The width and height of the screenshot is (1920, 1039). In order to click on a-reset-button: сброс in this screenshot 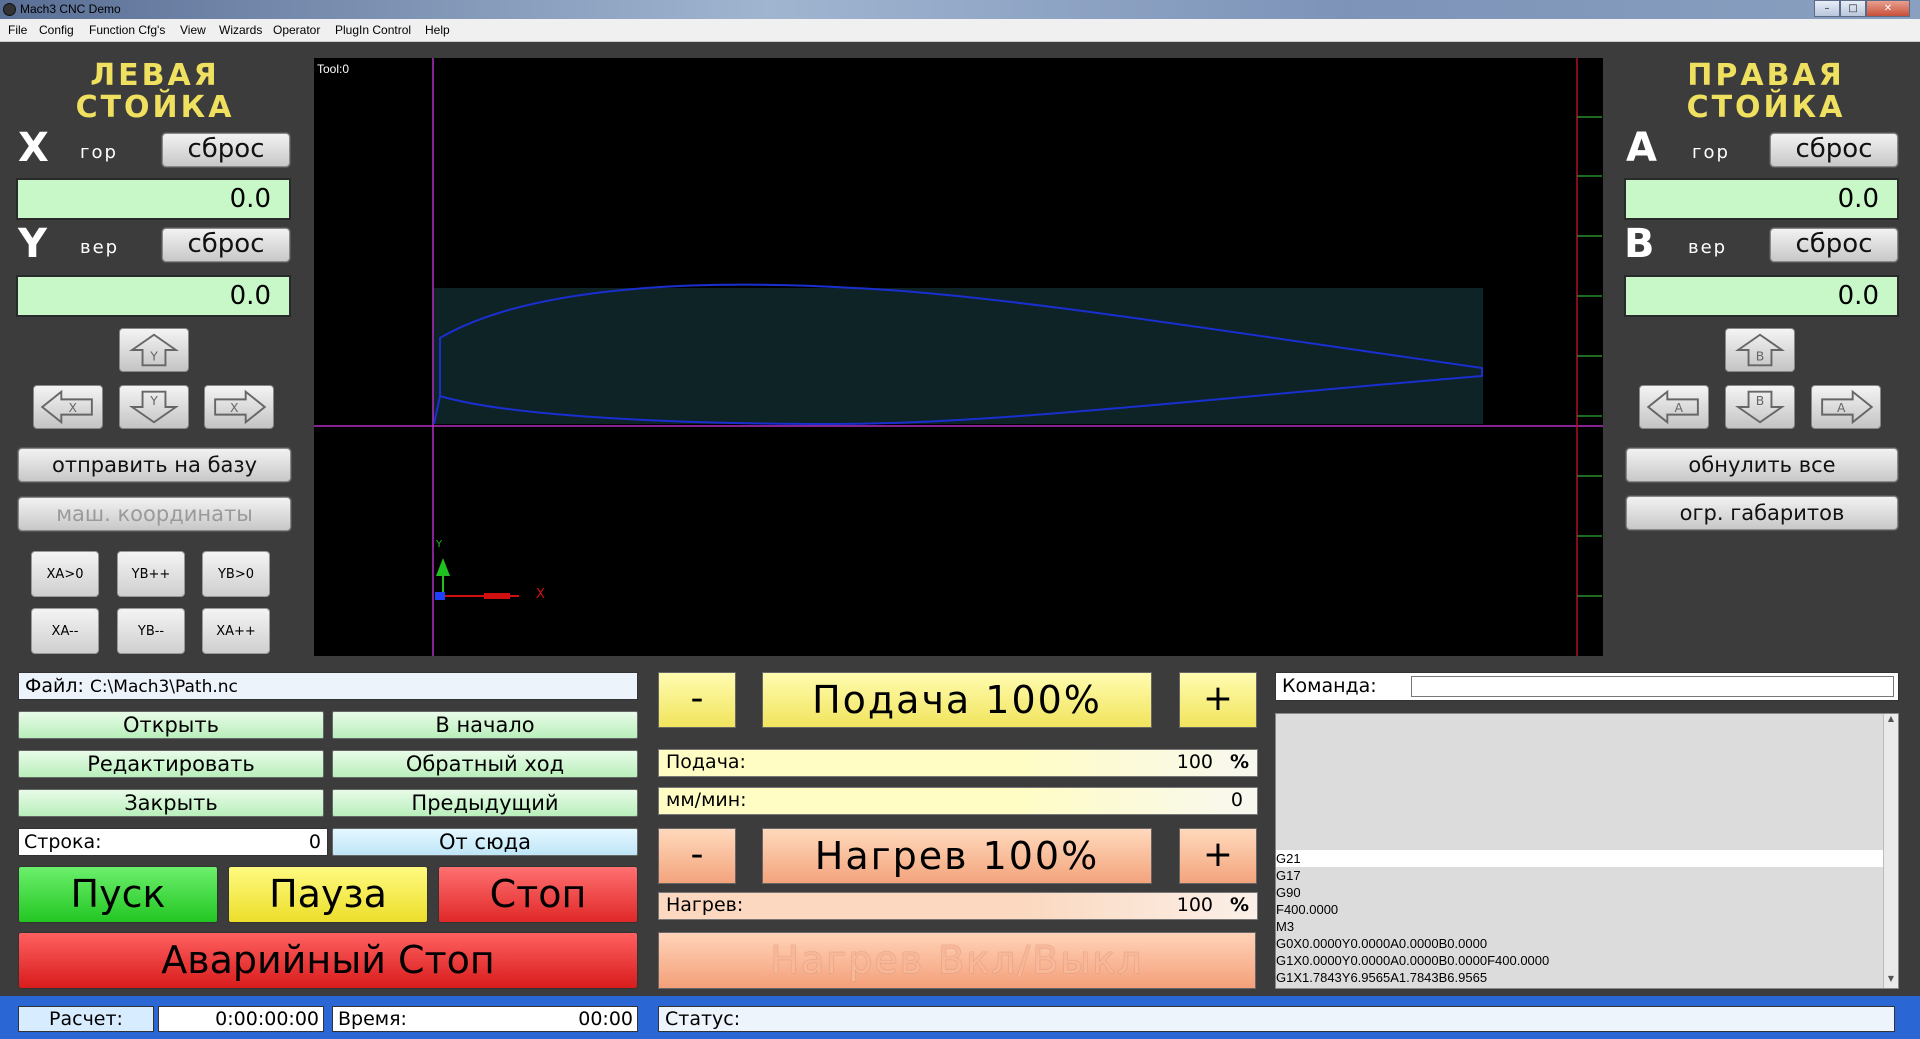, I will do `click(1834, 150)`.